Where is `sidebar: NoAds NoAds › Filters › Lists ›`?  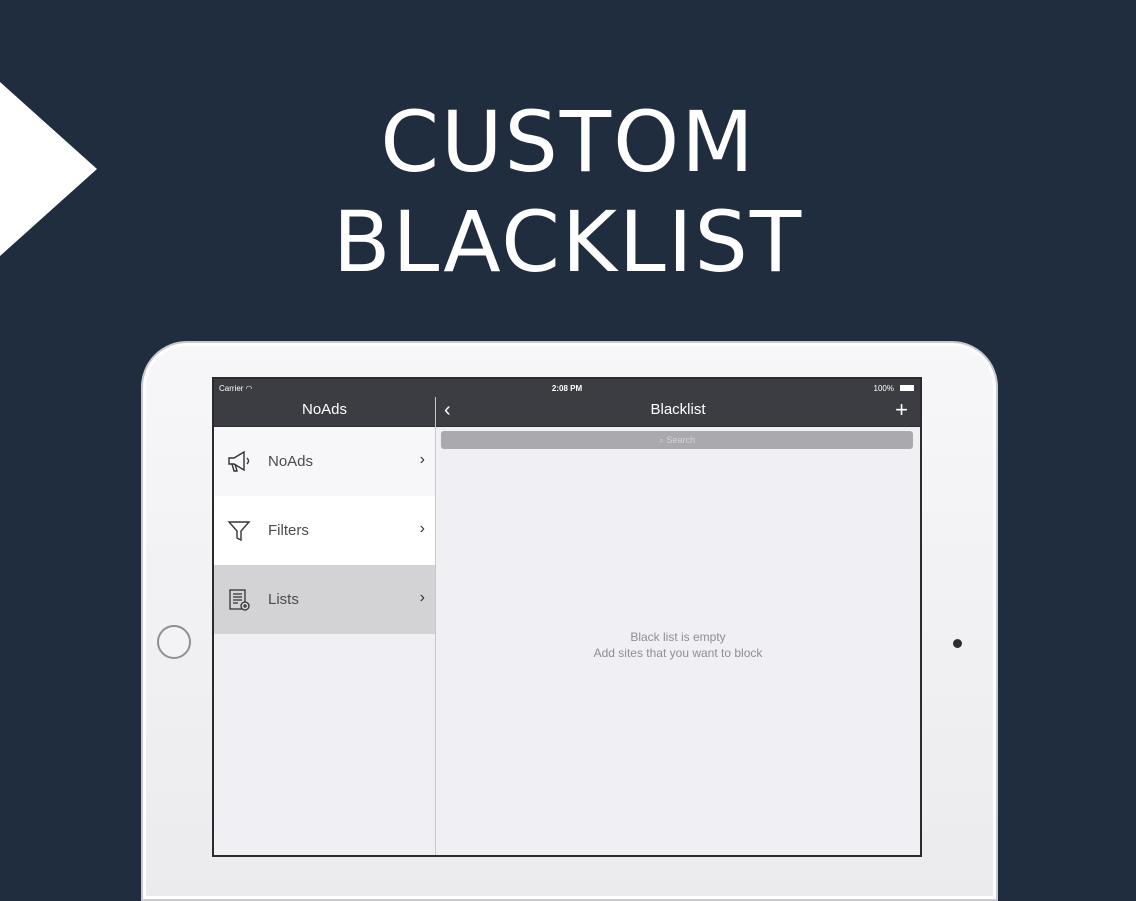
sidebar: NoAds NoAds › Filters › Lists › is located at coordinates (325, 626).